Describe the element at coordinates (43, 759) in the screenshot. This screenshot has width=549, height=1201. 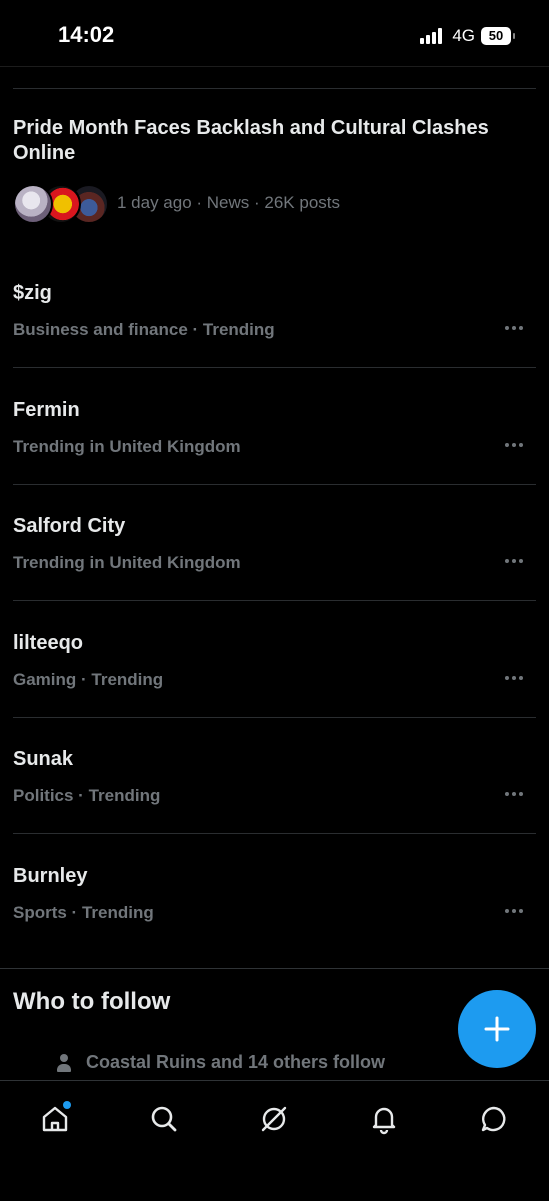
I see `trend-title: Sunak` at that location.